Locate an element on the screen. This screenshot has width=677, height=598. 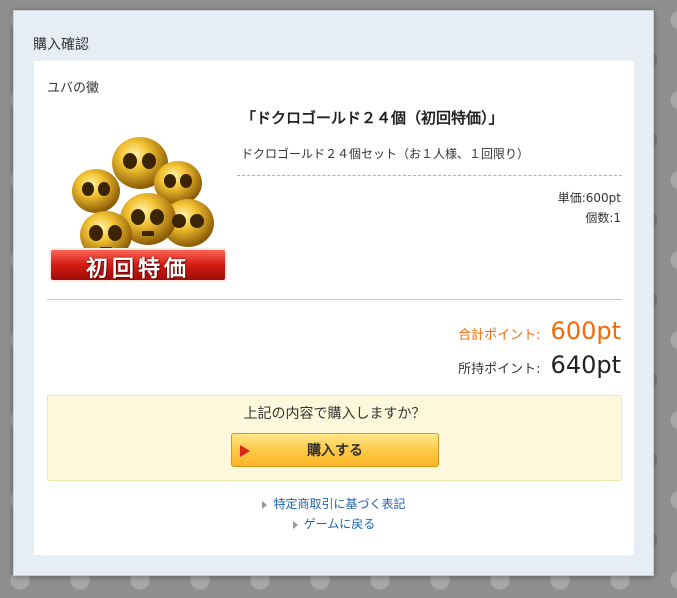
legal-notice-link: 特定商取引に基づく表記 is located at coordinates (339, 504).